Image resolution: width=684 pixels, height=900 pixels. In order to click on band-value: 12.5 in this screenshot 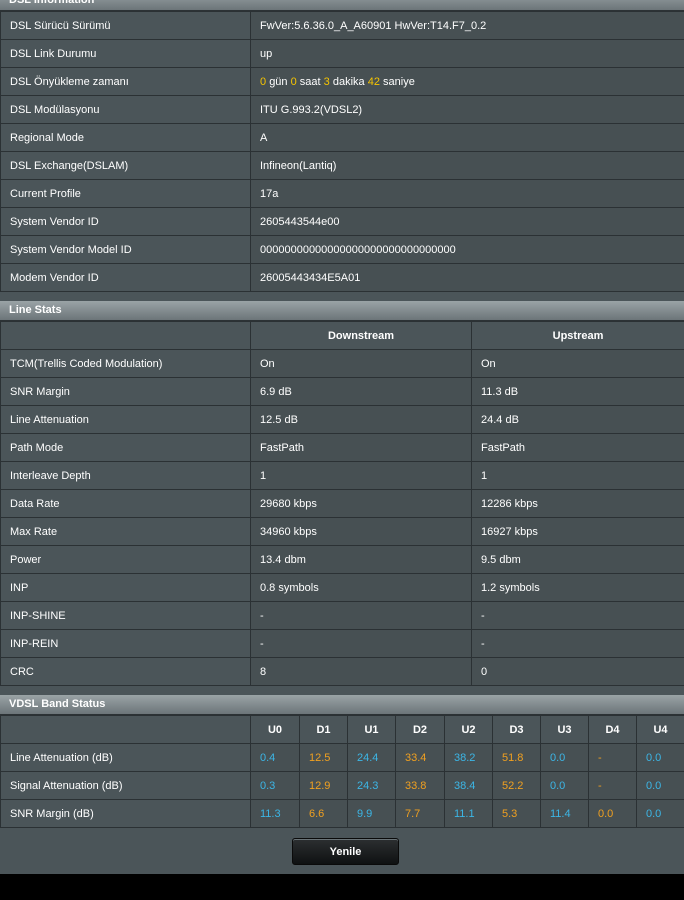, I will do `click(323, 757)`.